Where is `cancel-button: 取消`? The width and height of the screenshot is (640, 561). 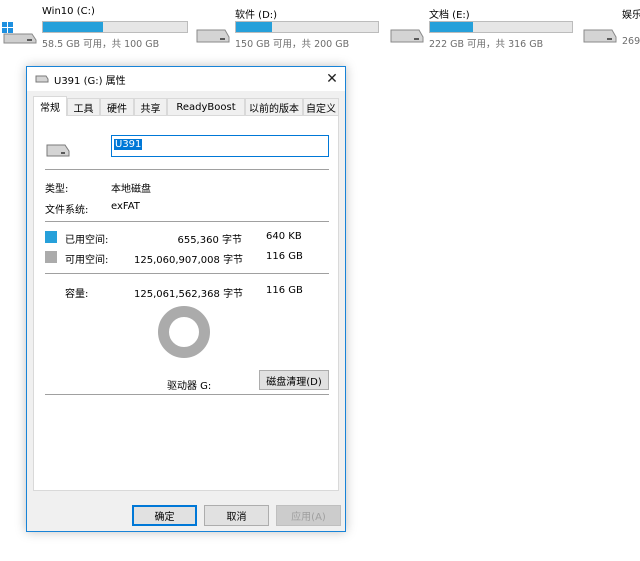
cancel-button: 取消 is located at coordinates (236, 515).